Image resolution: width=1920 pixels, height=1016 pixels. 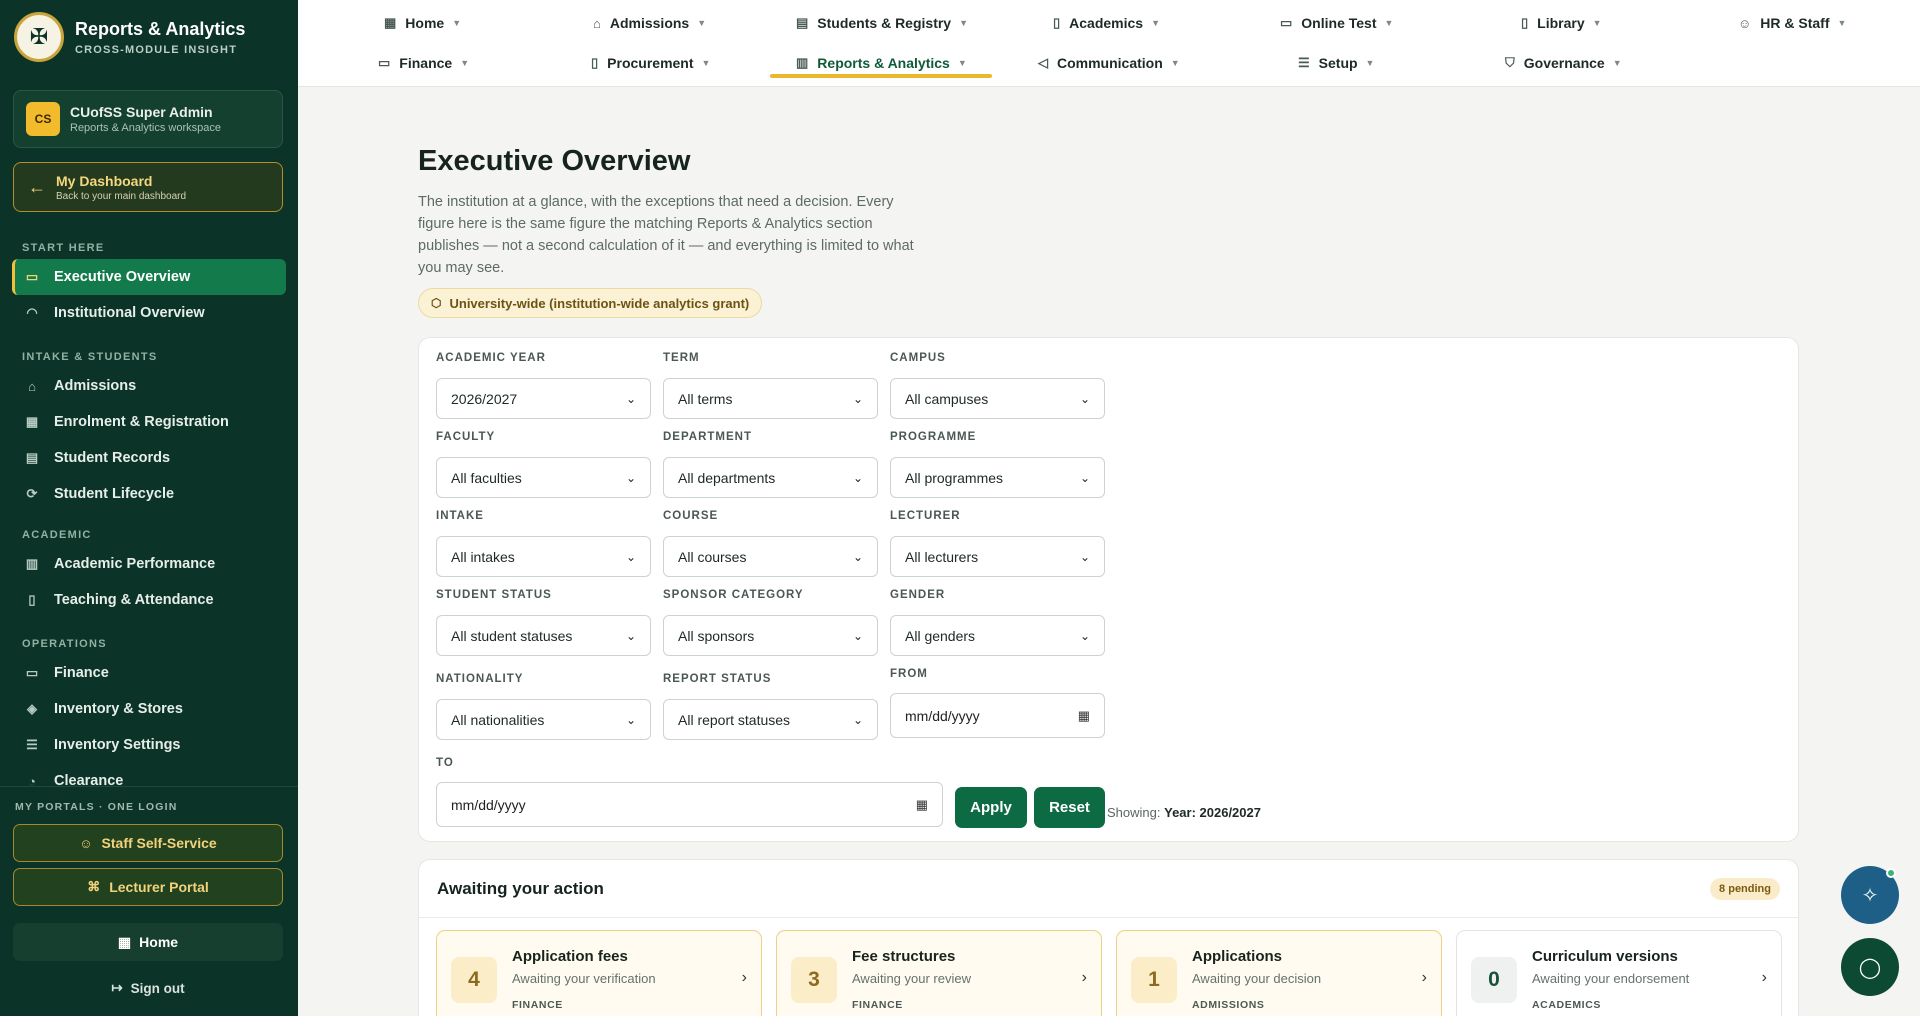 I want to click on report-status-select: All report statuses ⌄, so click(x=770, y=719).